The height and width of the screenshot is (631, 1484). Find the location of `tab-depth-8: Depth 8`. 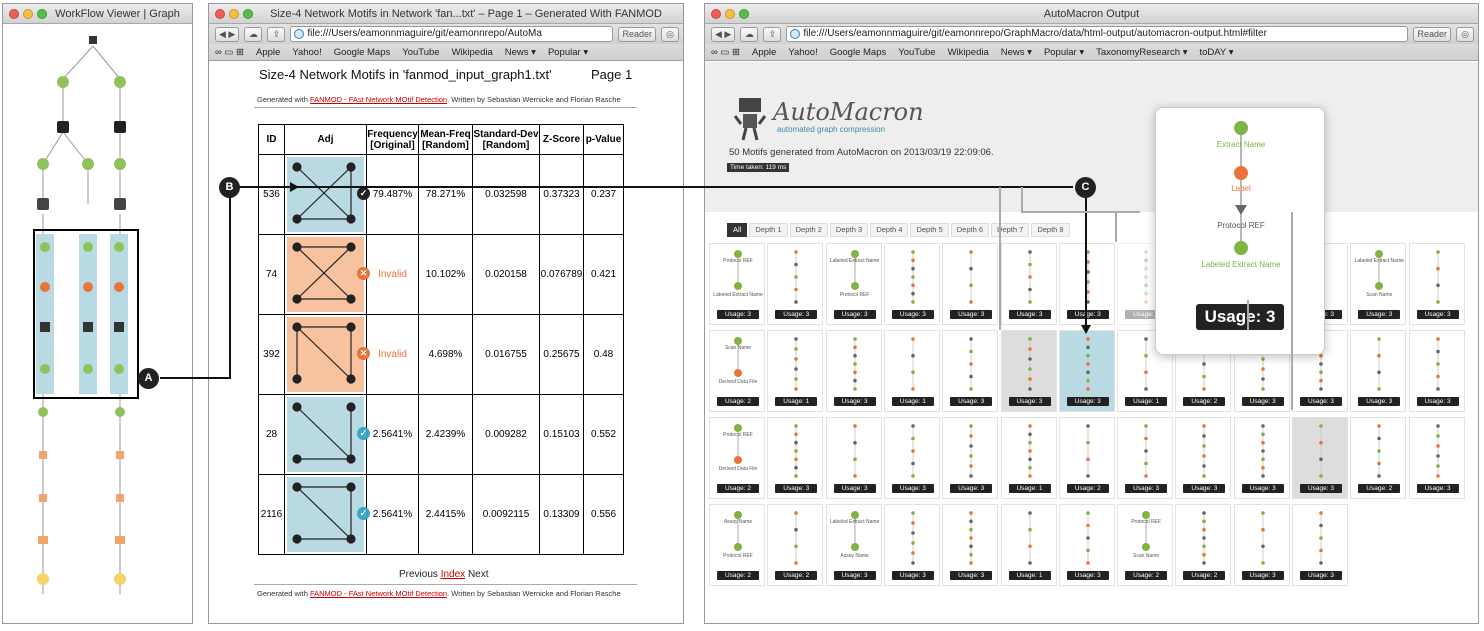

tab-depth-8: Depth 8 is located at coordinates (1050, 230).